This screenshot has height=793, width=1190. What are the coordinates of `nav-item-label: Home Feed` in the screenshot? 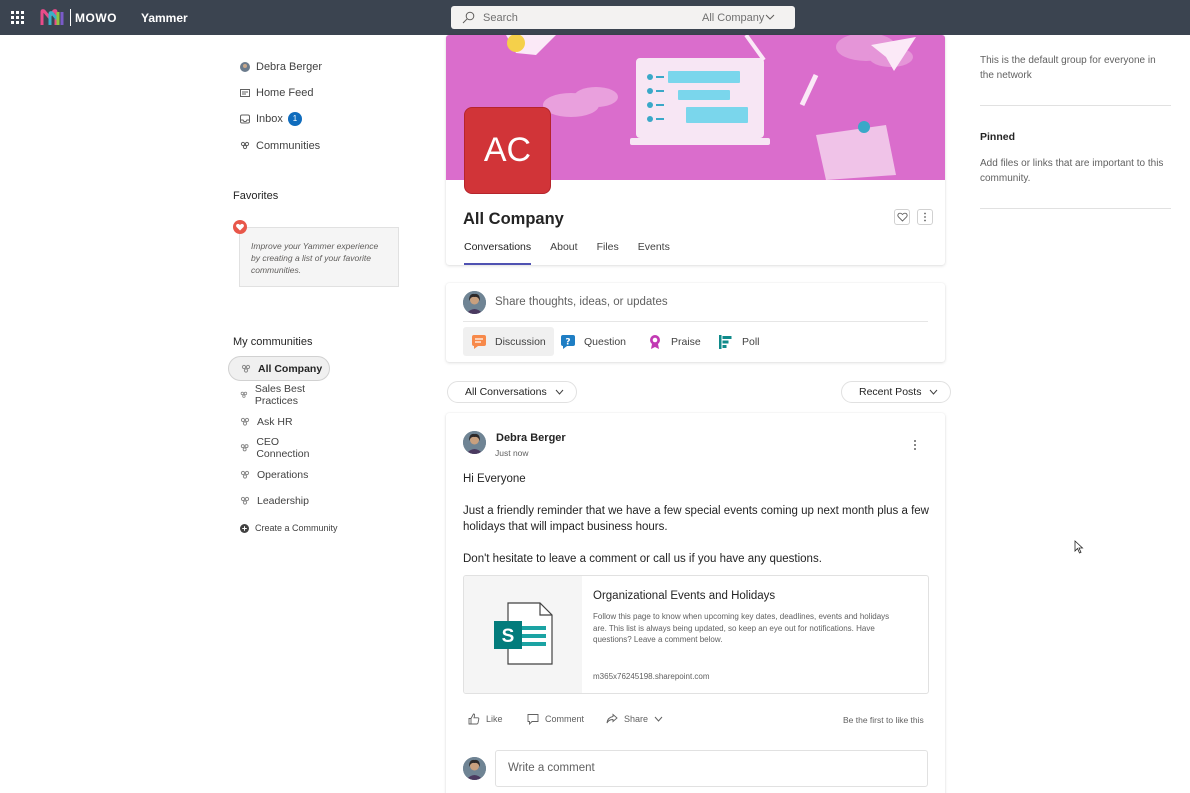 It's located at (285, 93).